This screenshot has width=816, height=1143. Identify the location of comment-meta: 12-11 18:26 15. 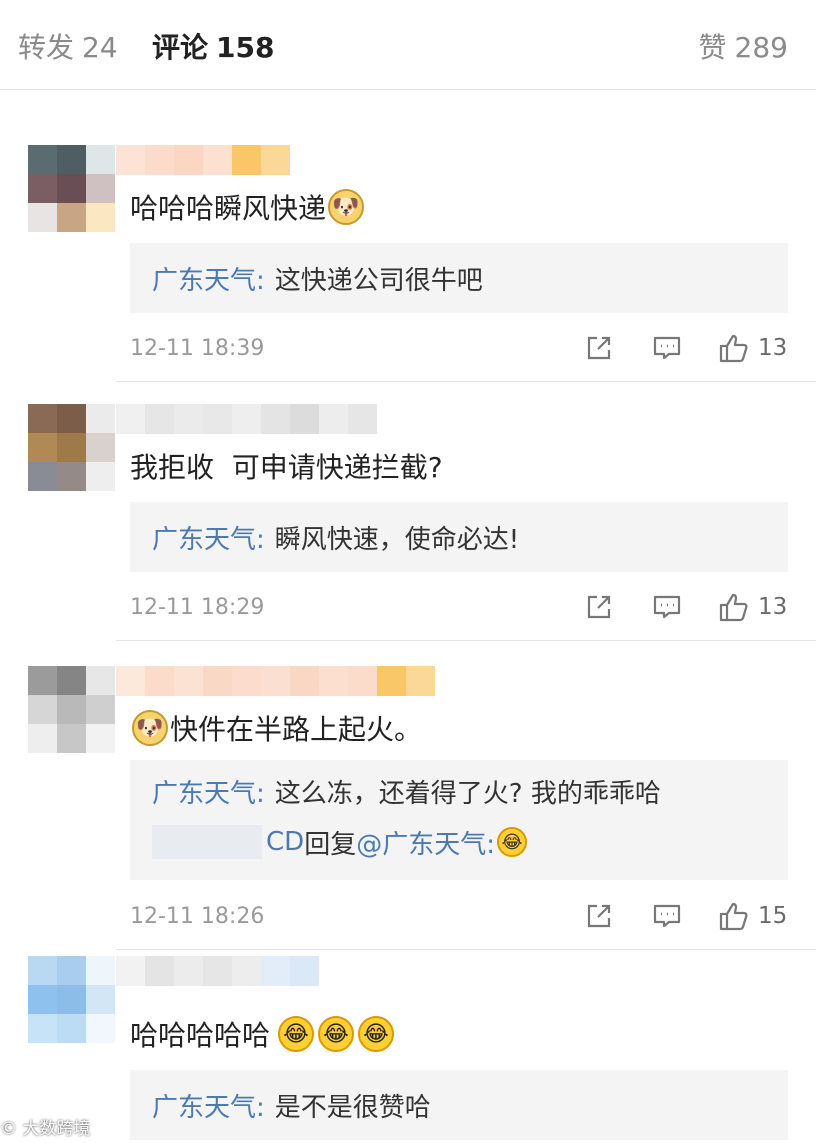
(408, 918).